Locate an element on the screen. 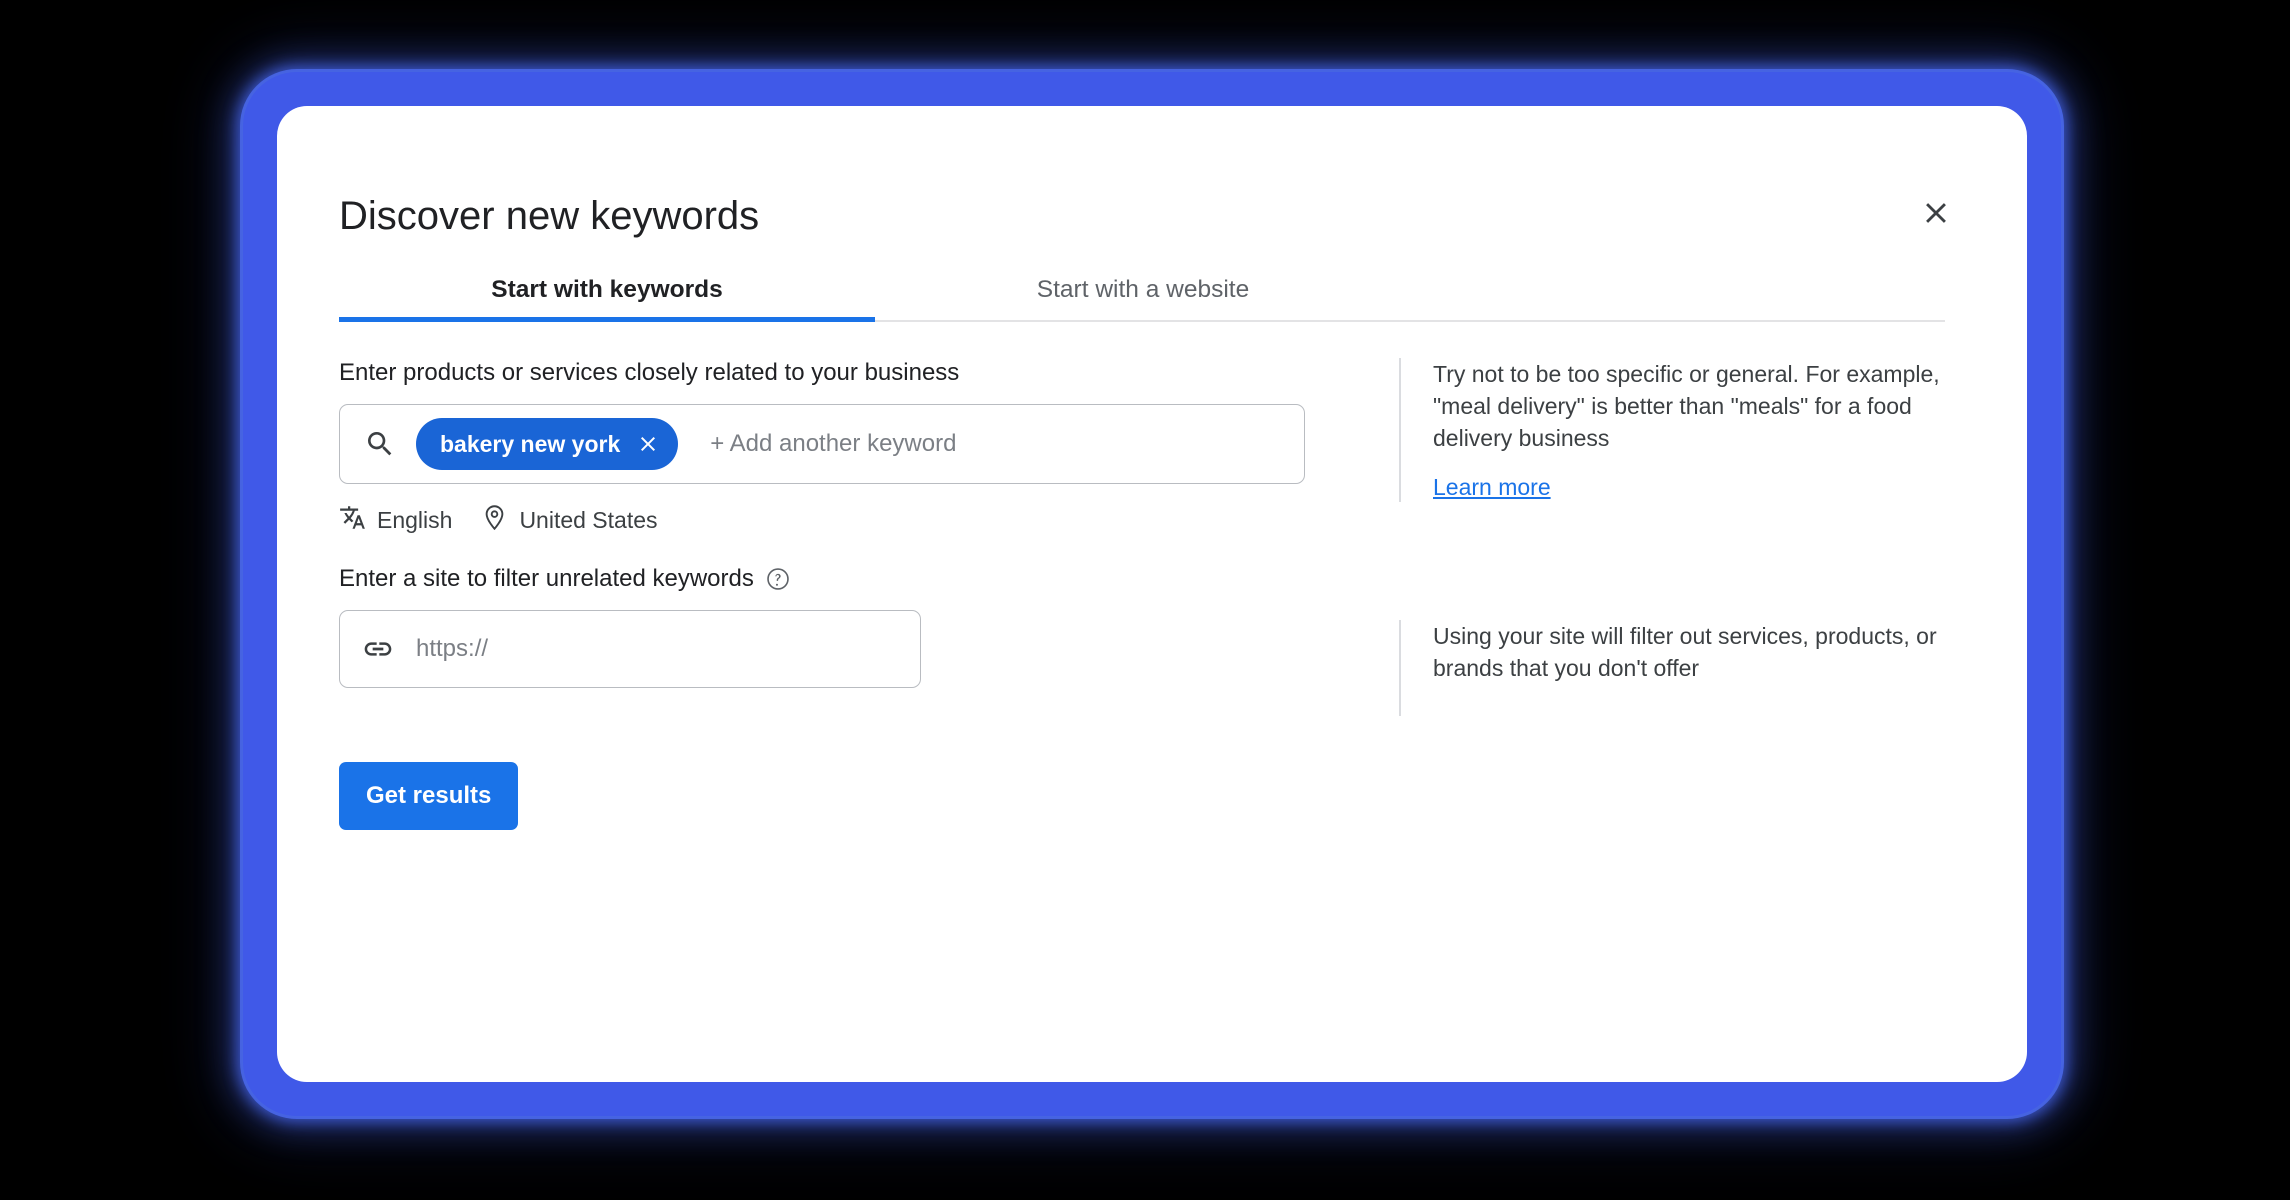 This screenshot has height=1200, width=2290. close-button is located at coordinates (1936, 213).